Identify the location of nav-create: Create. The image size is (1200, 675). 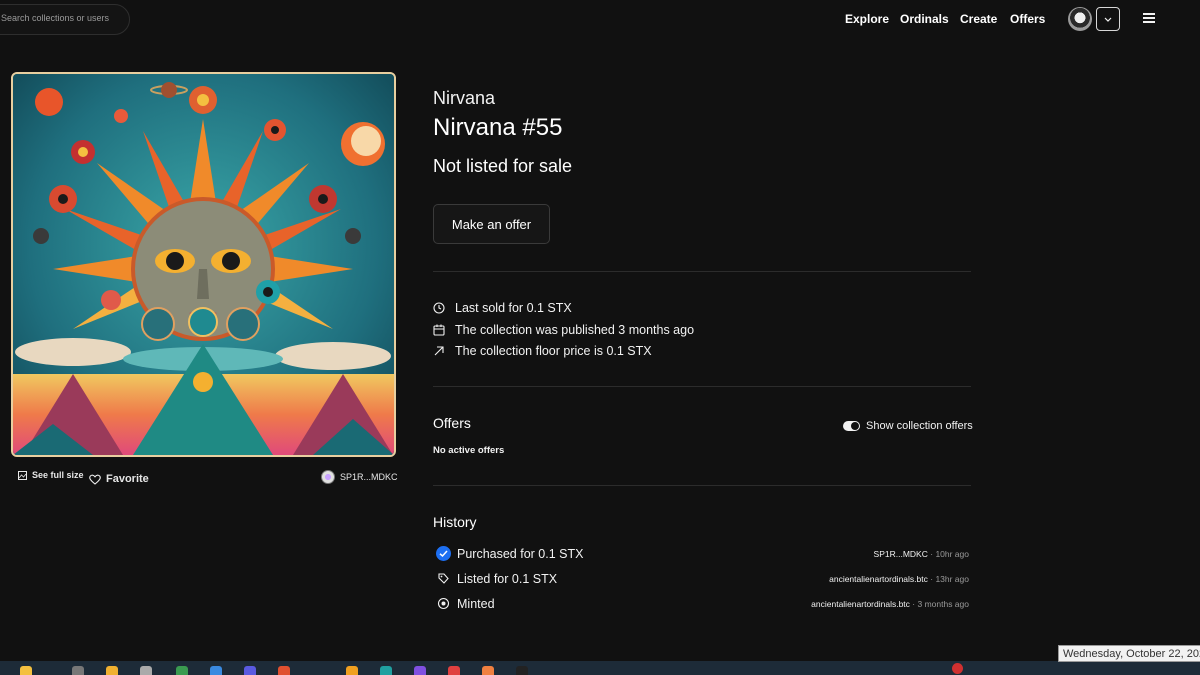
(978, 19).